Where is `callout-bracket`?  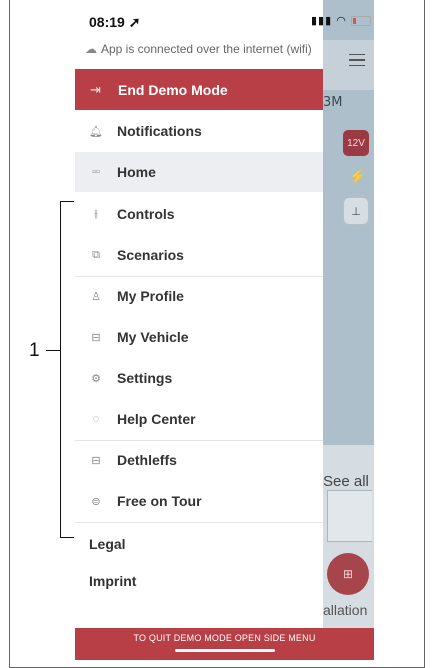 callout-bracket is located at coordinates (67, 369).